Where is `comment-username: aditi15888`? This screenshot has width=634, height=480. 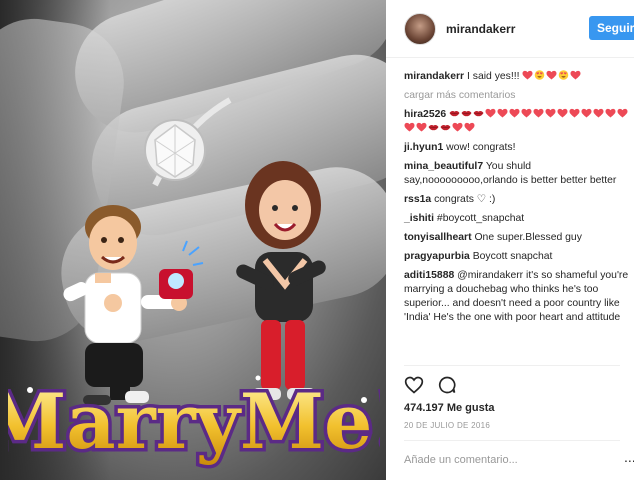
comment-username: aditi15888 is located at coordinates (429, 275).